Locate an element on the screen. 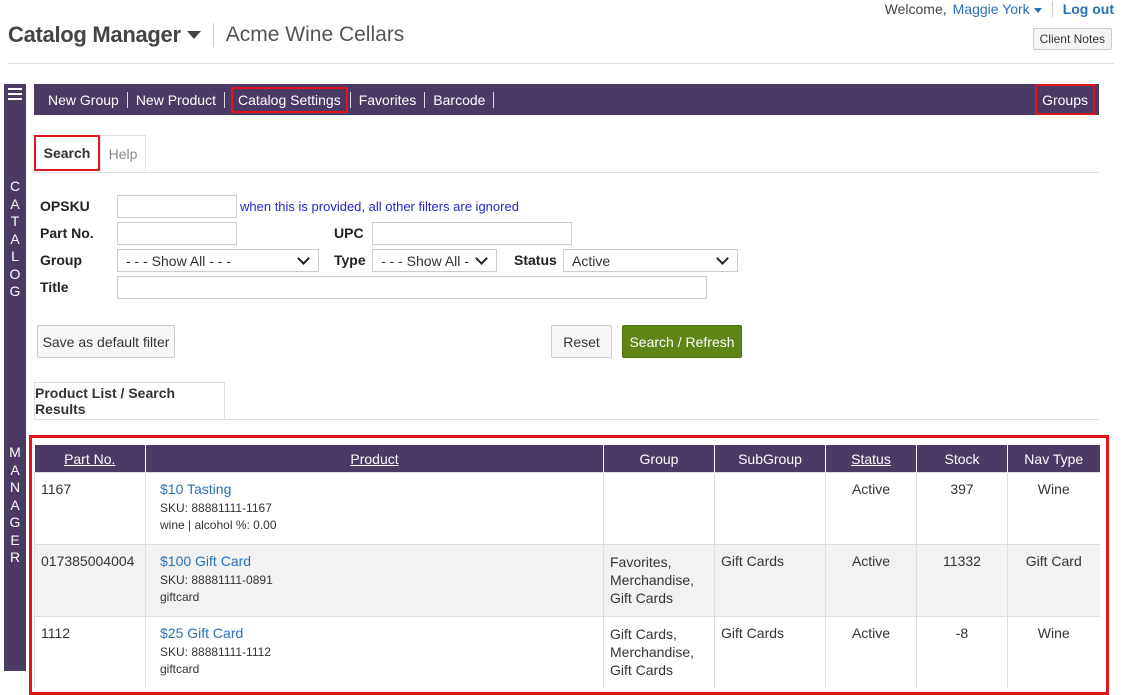 The width and height of the screenshot is (1122, 695). nav-new-product: New Product is located at coordinates (176, 100).